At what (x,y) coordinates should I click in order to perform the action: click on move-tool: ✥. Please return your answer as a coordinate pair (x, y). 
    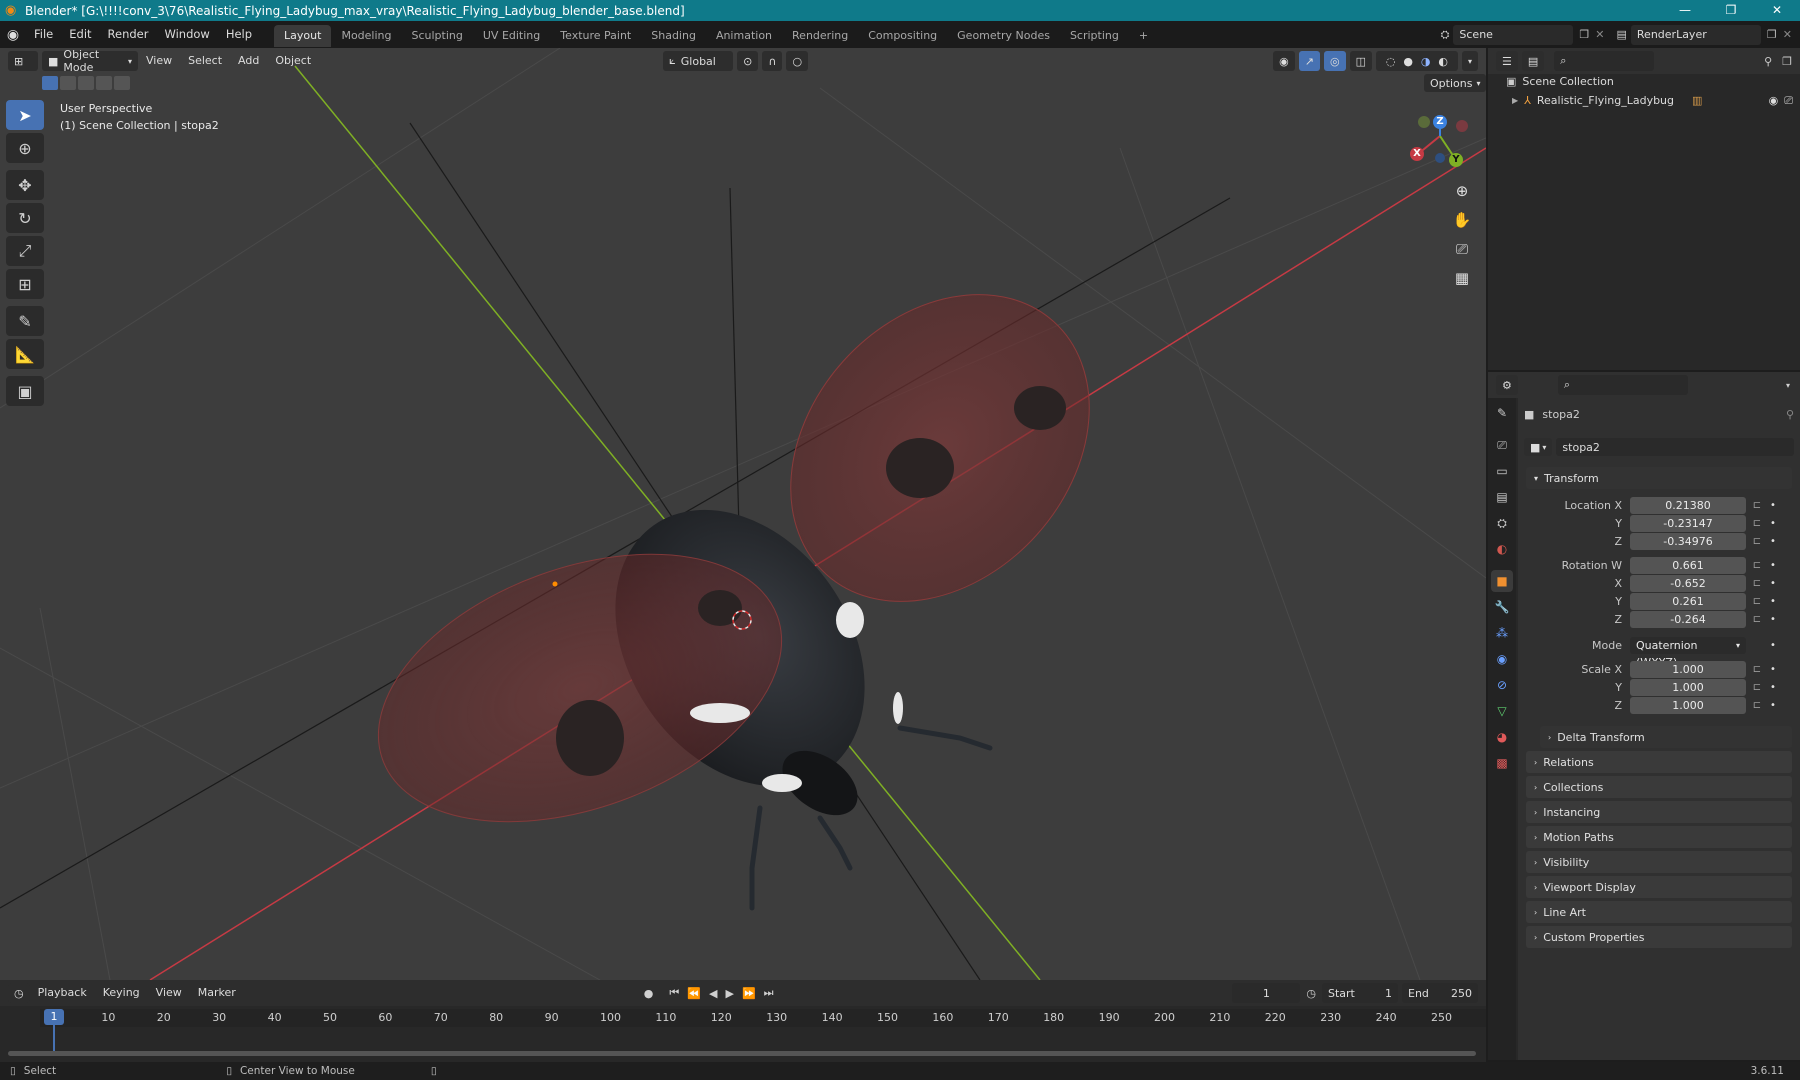
    Looking at the image, I should click on (25, 185).